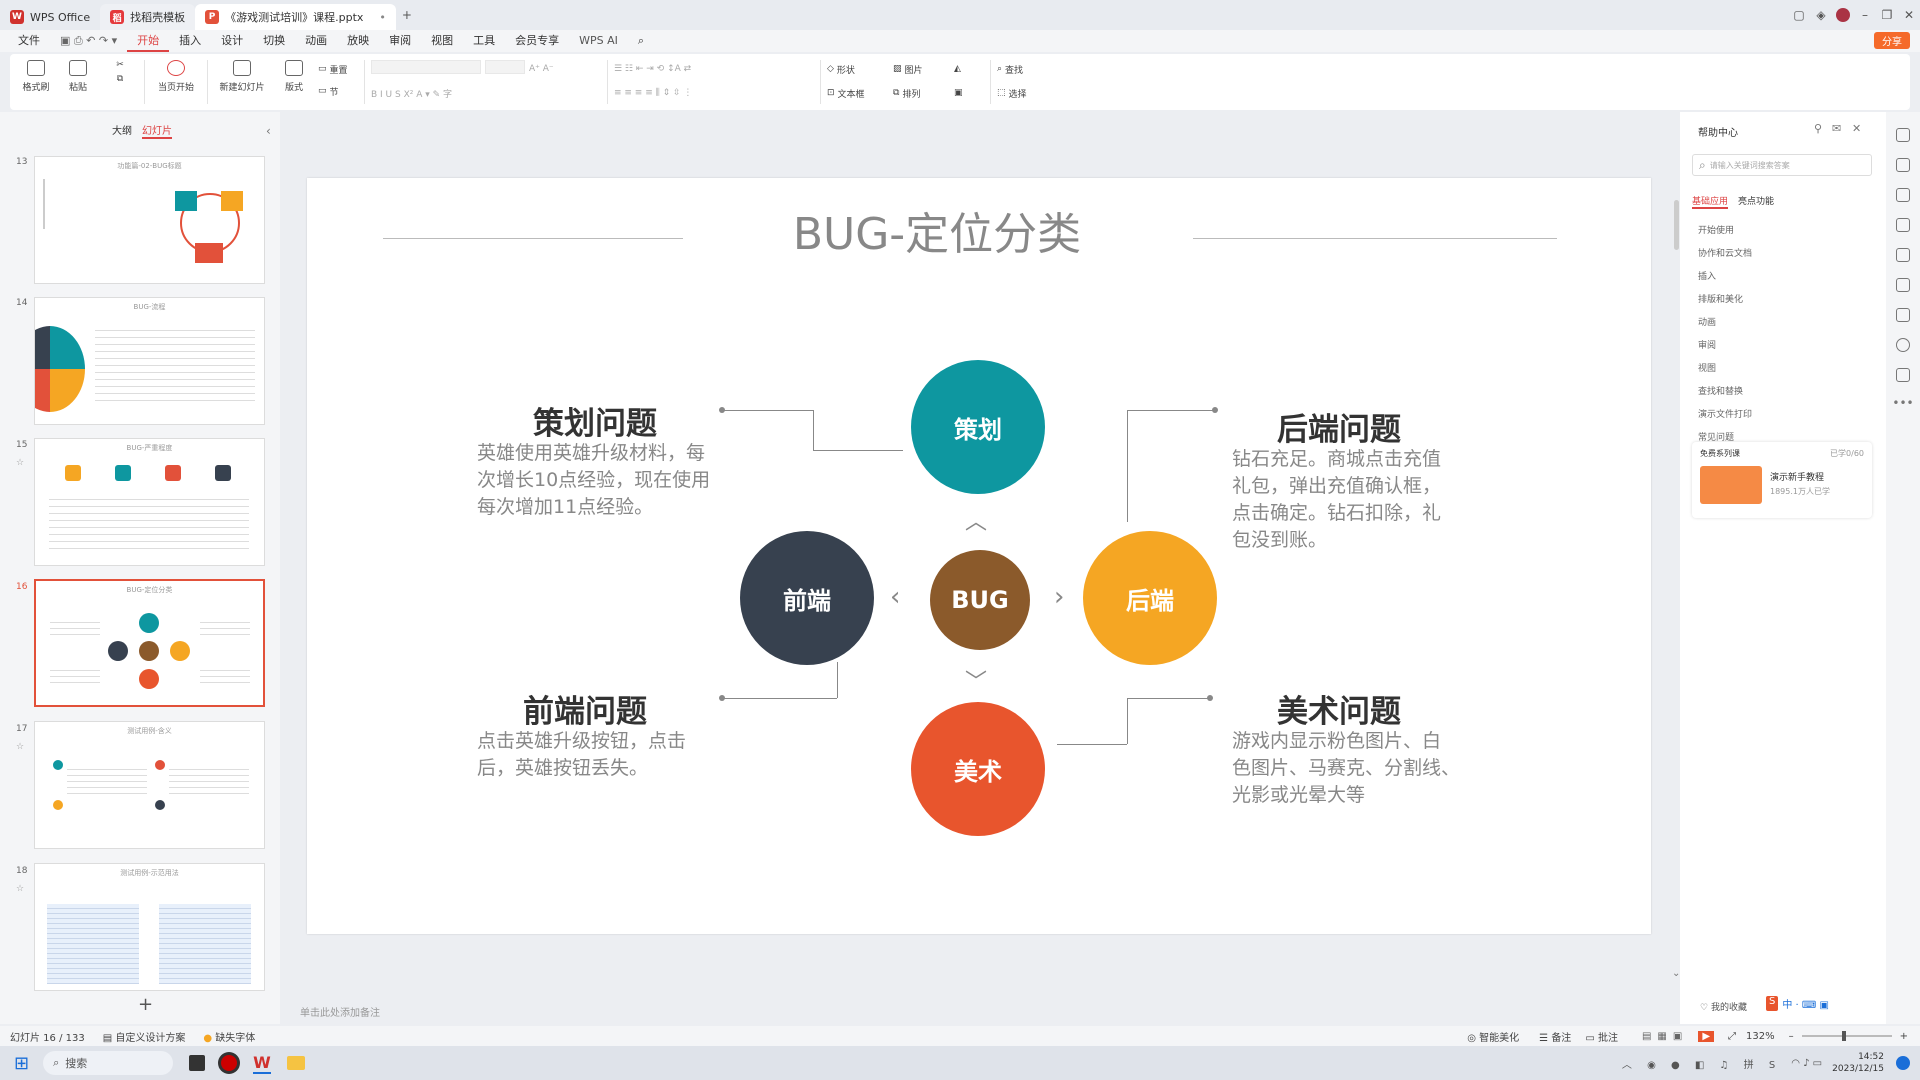  I want to click on quick-access-icons: ▣ ⎙ ↶ ↷ ▾, so click(88, 41).